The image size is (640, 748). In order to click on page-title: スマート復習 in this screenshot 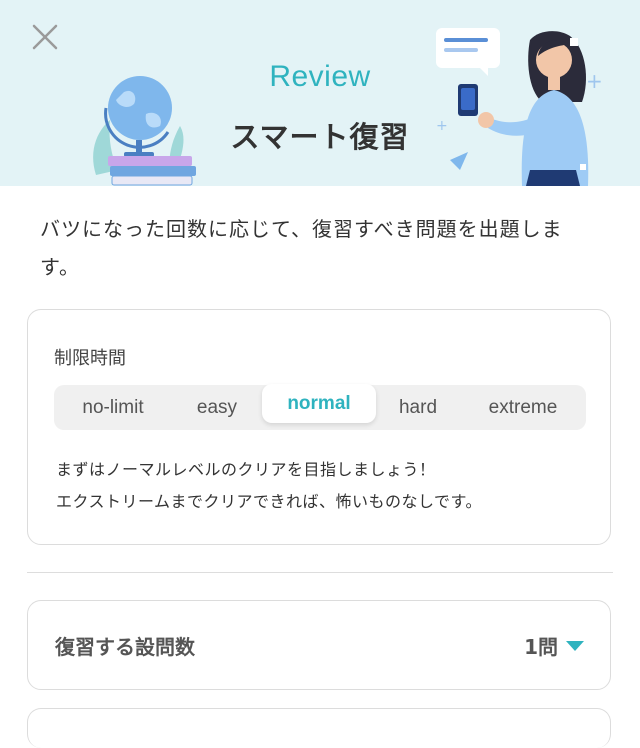, I will do `click(320, 137)`.